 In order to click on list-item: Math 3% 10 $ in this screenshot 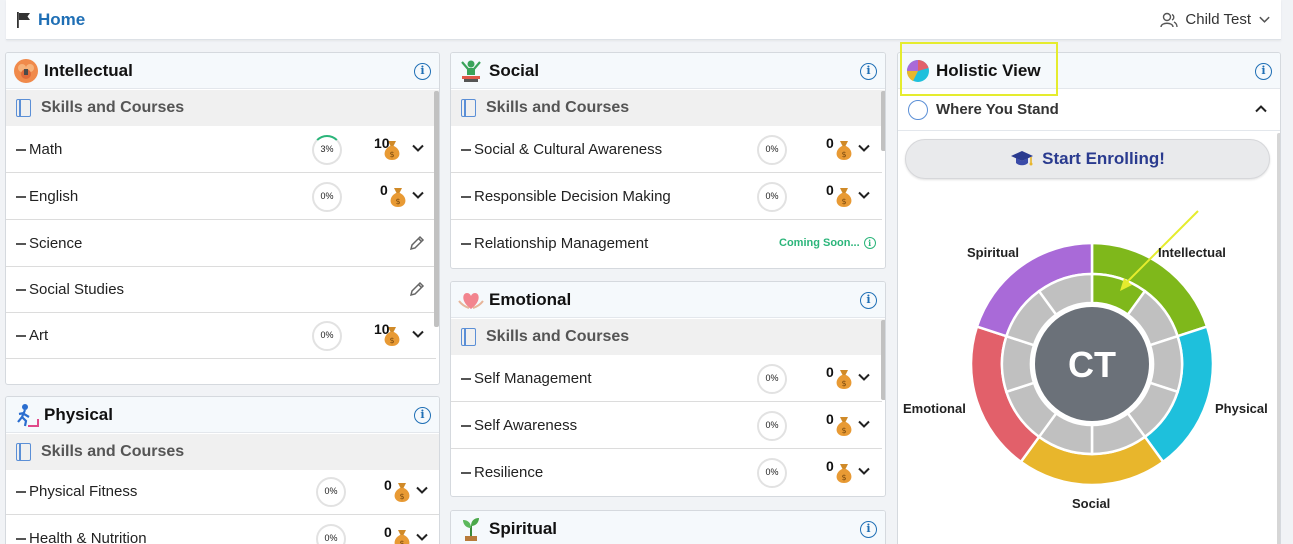, I will do `click(221, 150)`.